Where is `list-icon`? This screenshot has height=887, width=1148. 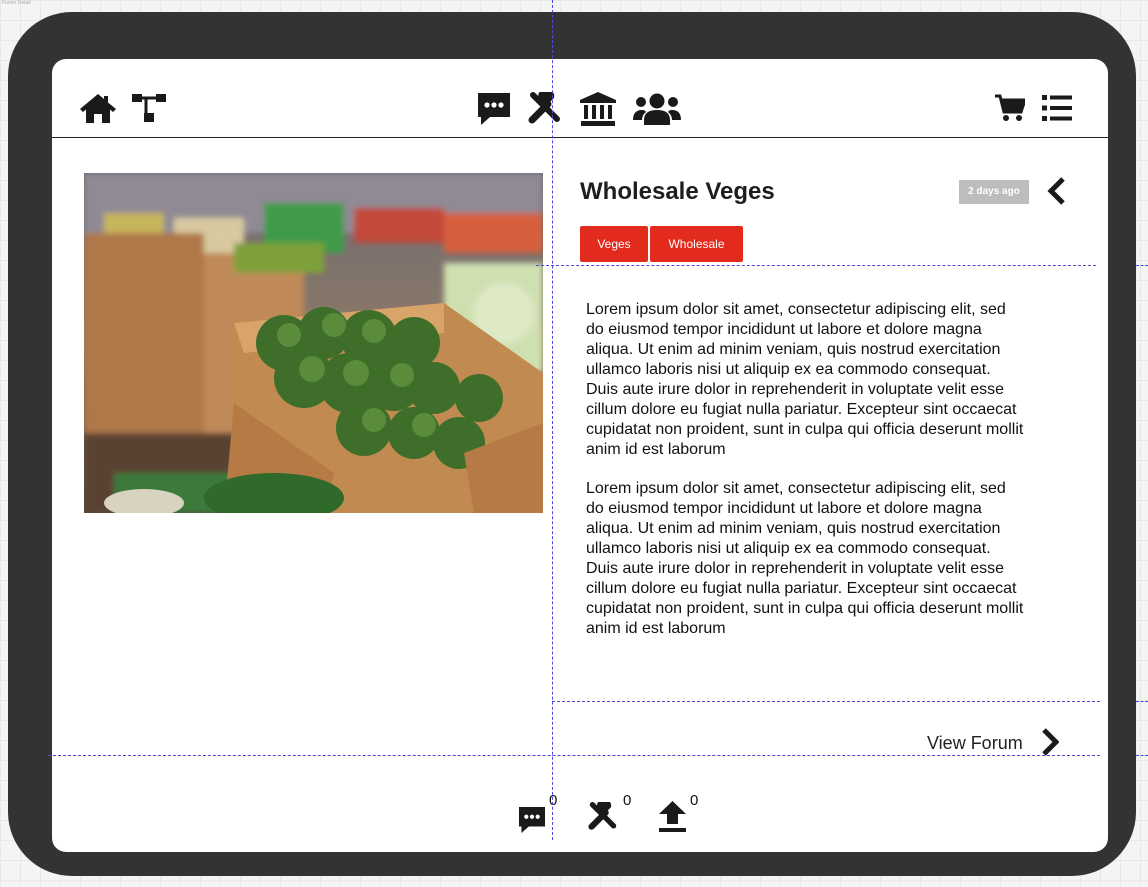
list-icon is located at coordinates (1057, 108).